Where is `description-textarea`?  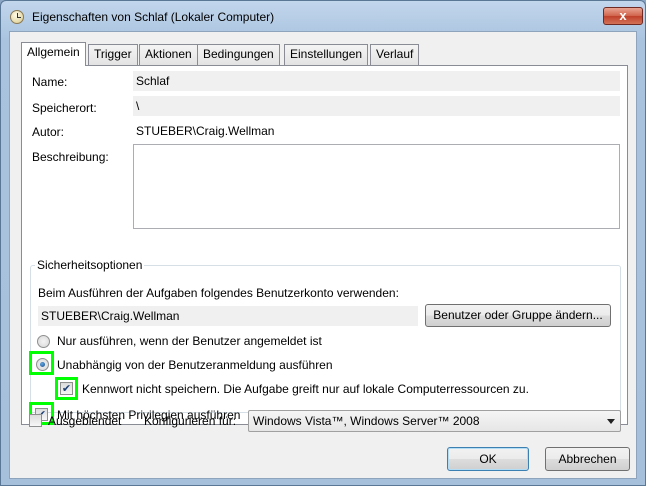
description-textarea is located at coordinates (376, 186).